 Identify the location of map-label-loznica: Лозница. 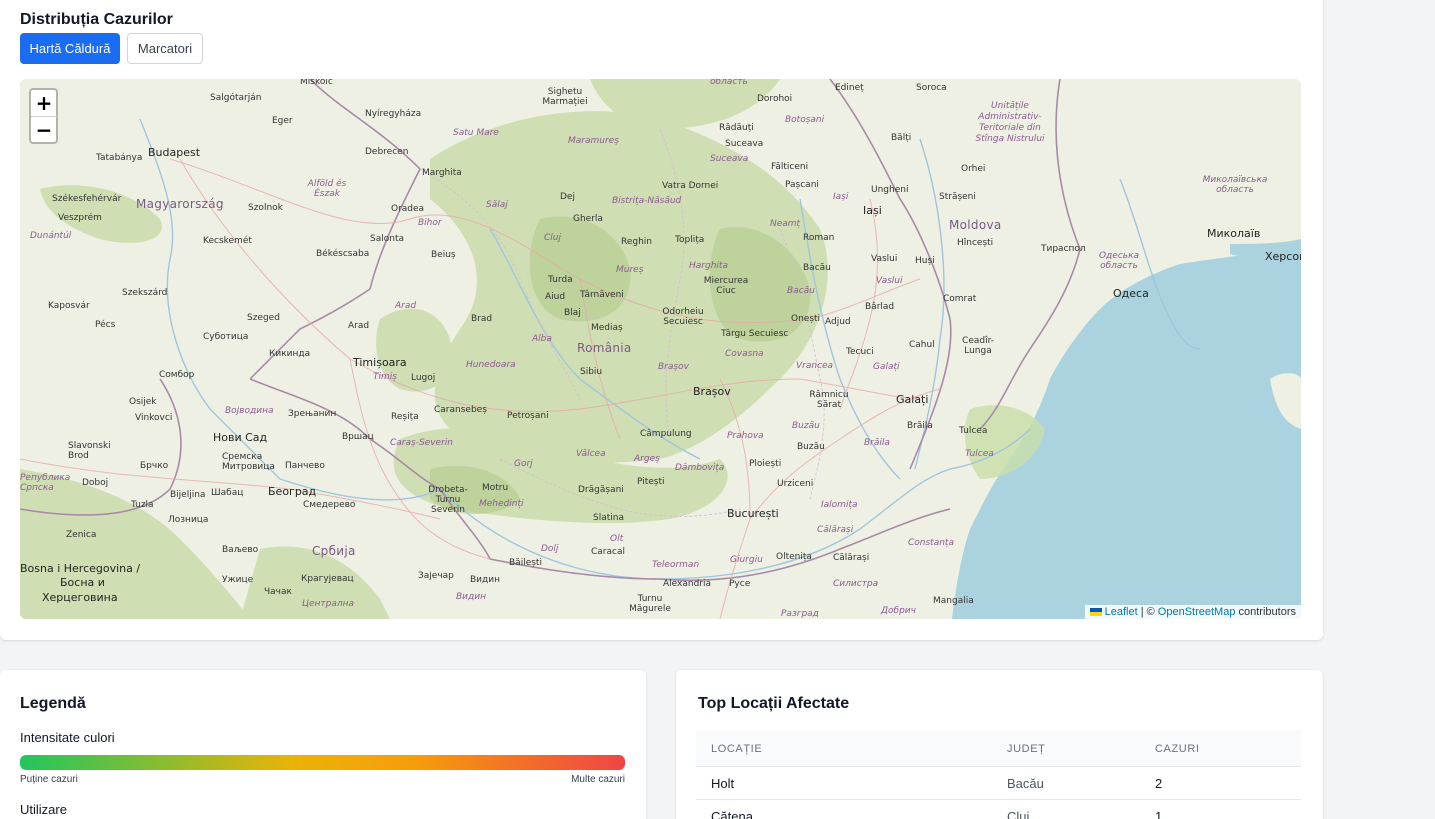
(188, 520).